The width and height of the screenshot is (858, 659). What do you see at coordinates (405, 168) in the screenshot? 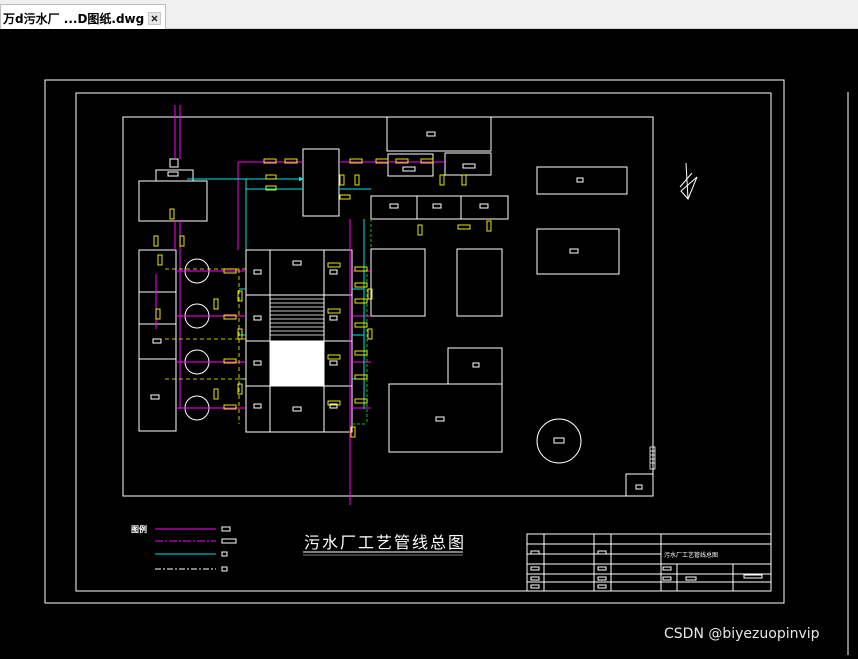
I see `top-buildings` at bounding box center [405, 168].